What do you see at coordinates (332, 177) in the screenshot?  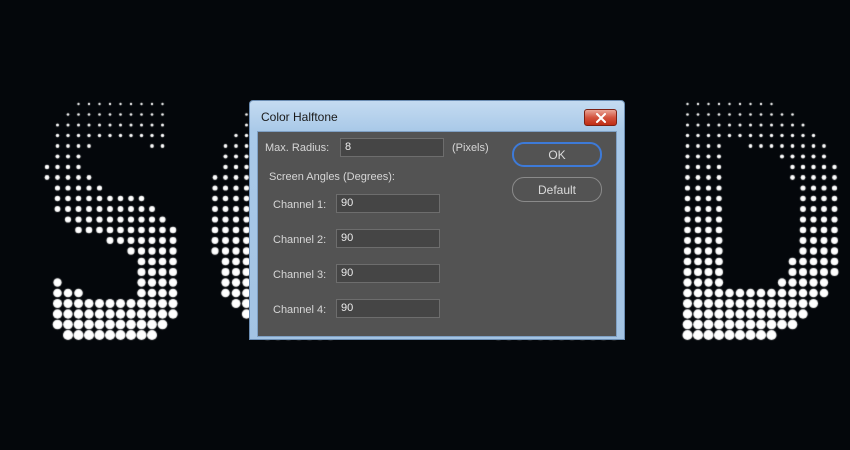 I see `screen-angles-label: Screen Angles (Degrees):` at bounding box center [332, 177].